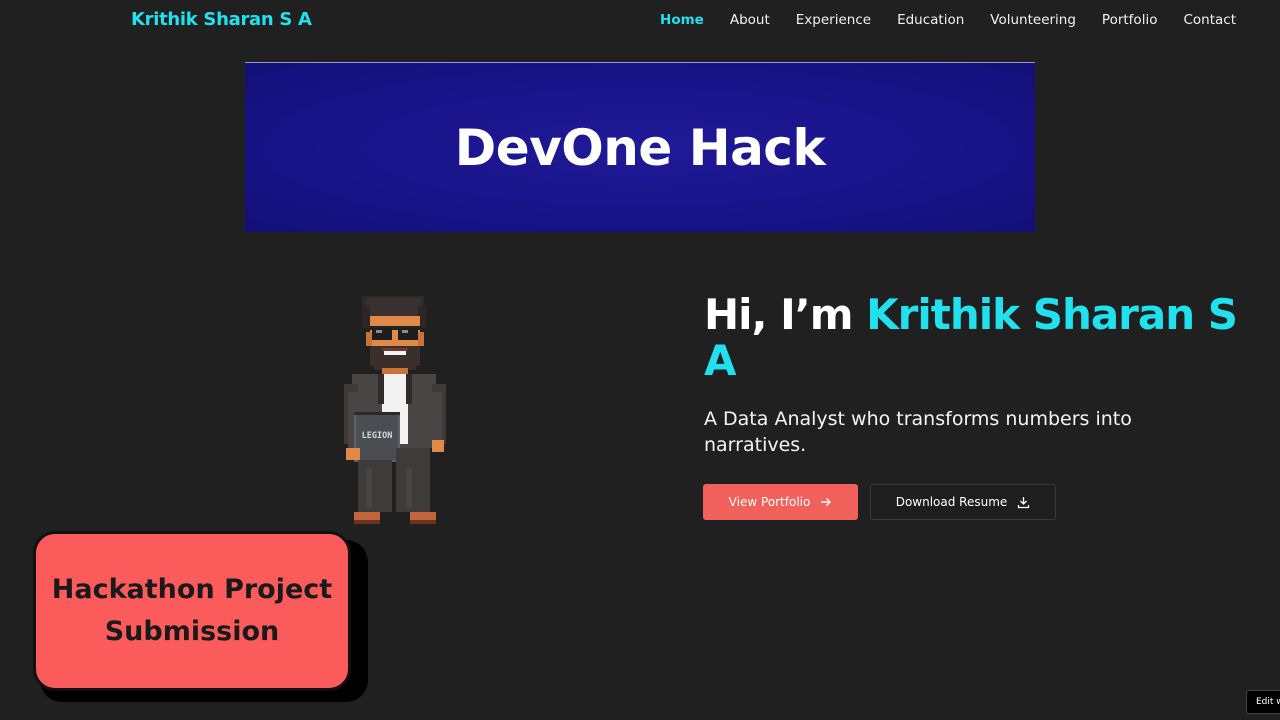 The width and height of the screenshot is (1280, 720). I want to click on nav-link-contact: Contact, so click(1209, 20).